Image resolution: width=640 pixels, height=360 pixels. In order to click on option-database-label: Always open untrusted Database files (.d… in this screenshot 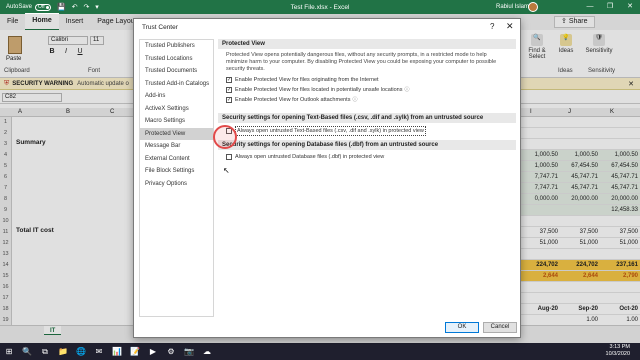, I will do `click(310, 157)`.